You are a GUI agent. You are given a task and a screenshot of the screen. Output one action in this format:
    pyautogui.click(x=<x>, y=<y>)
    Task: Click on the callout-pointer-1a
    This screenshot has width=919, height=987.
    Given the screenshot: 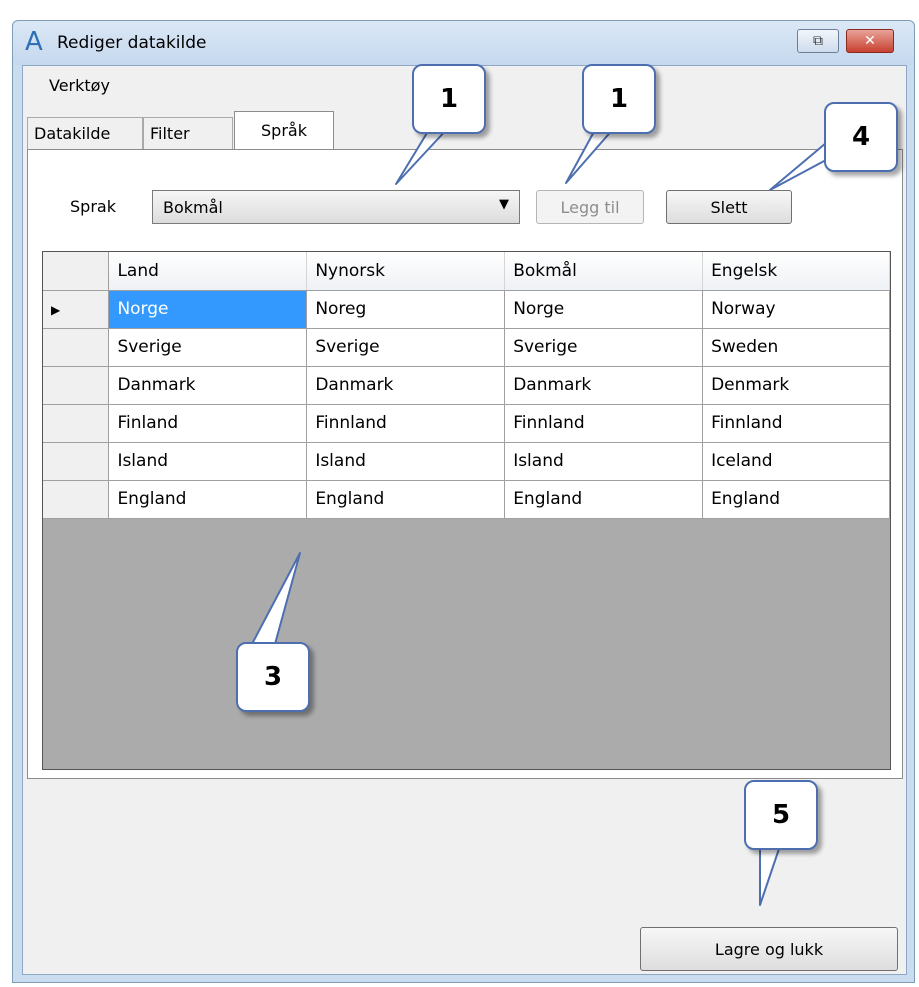 What is the action you would take?
    pyautogui.click(x=422, y=156)
    